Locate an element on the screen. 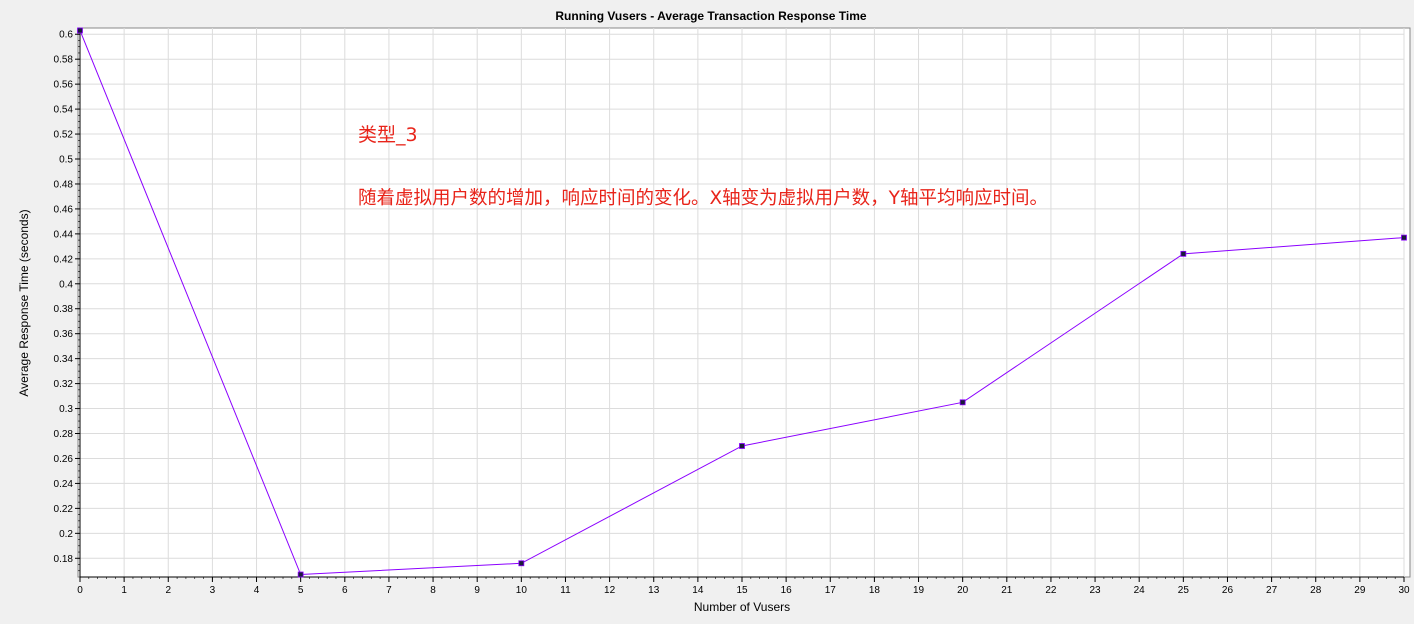 The height and width of the screenshot is (624, 1414). x-axis-label: Number of Vusers is located at coordinates (742, 607).